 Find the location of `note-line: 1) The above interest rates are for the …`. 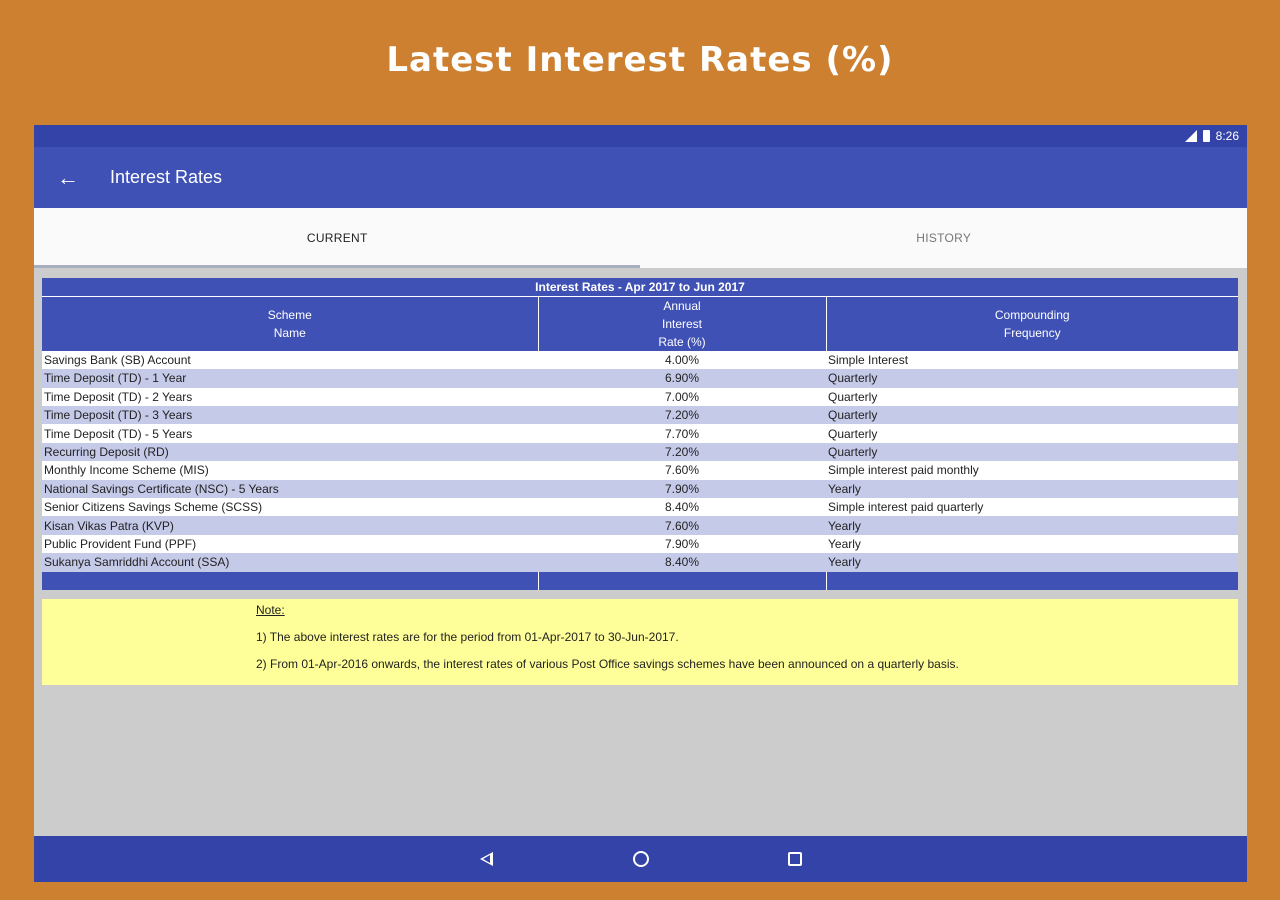

note-line: 1) The above interest rates are for the … is located at coordinates (467, 636).